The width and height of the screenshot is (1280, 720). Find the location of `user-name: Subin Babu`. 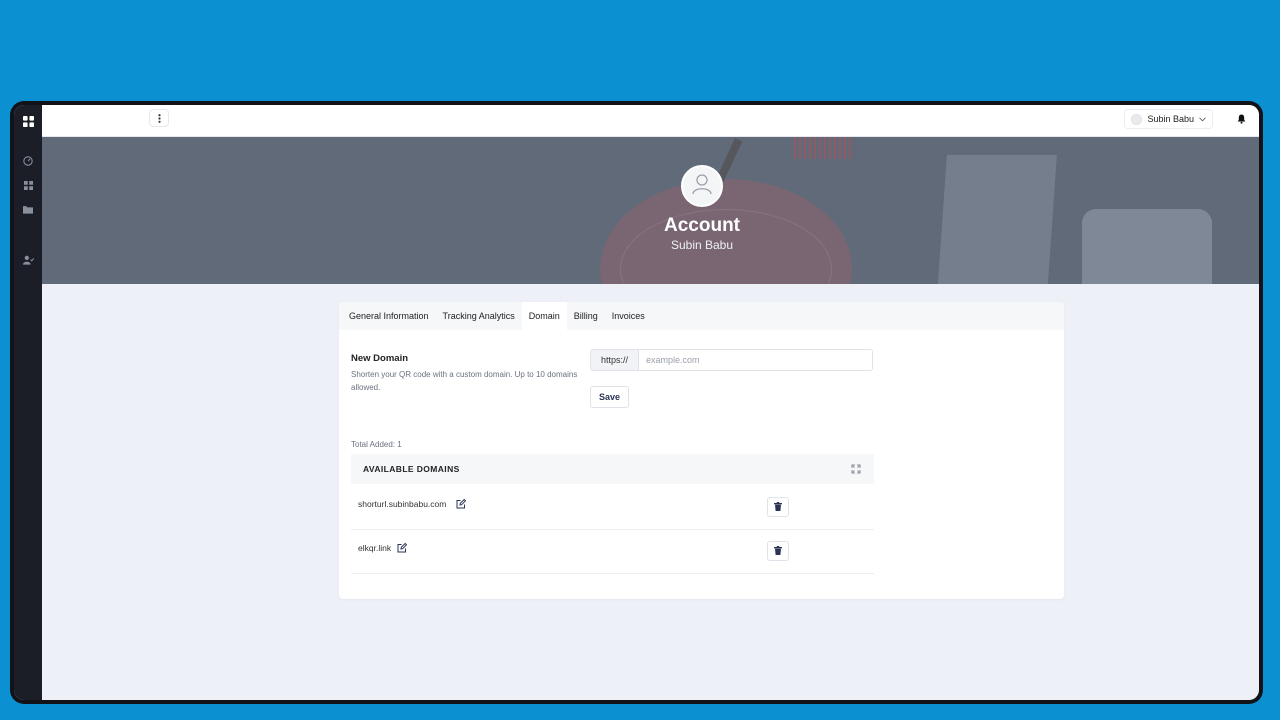

user-name: Subin Babu is located at coordinates (1170, 119).